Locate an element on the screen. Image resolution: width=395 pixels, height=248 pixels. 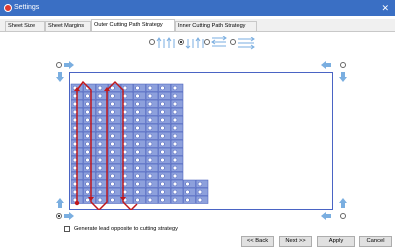
horizontal-meander-icon is located at coordinates (219, 41).